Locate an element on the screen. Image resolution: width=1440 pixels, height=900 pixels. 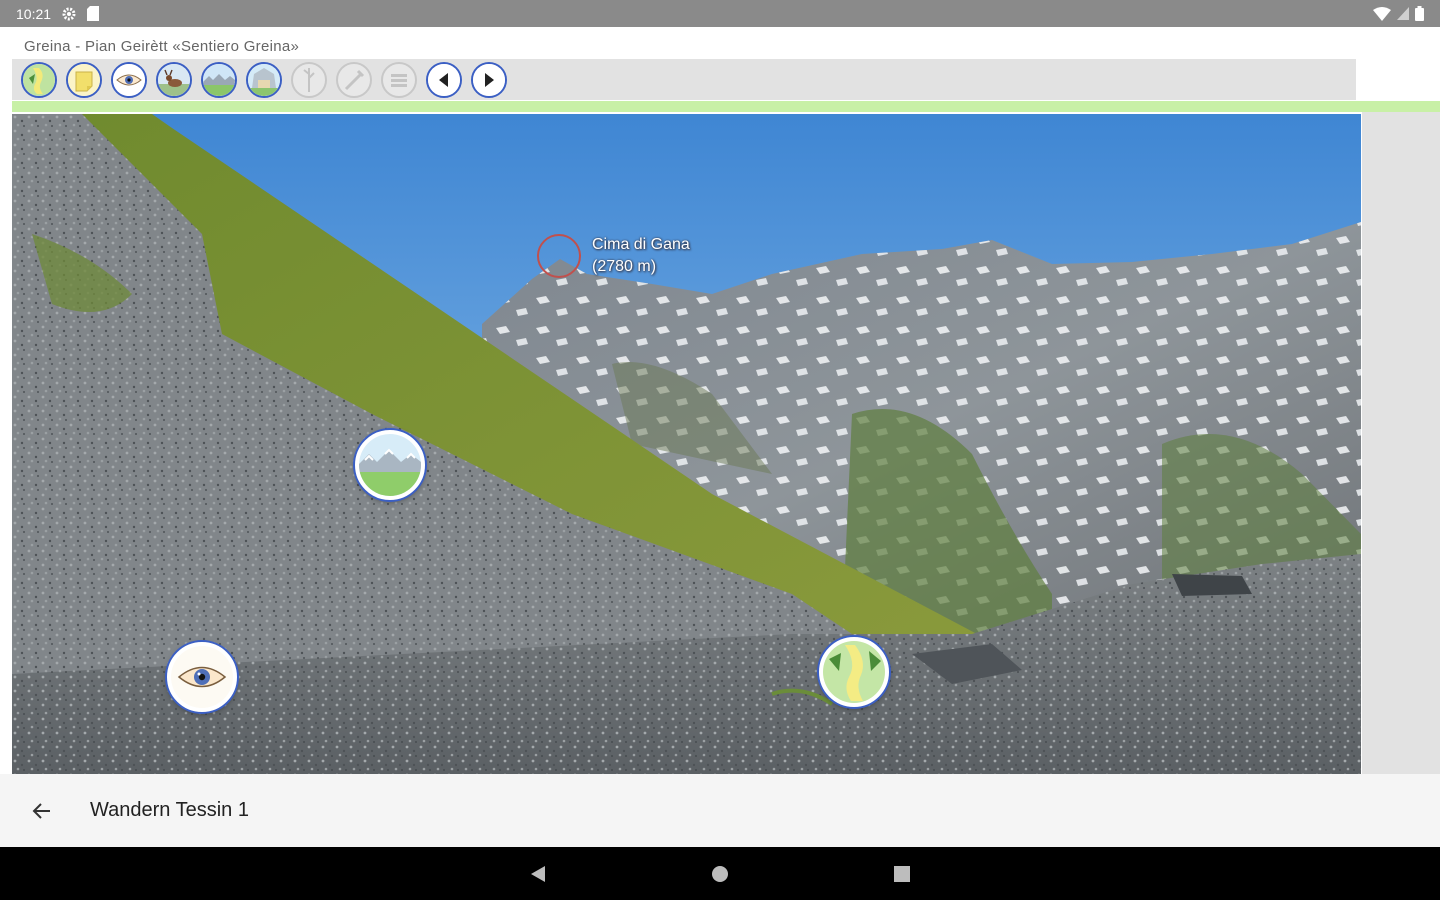
bottom-app-bar: Wandern Tessin 1 is located at coordinates (720, 810).